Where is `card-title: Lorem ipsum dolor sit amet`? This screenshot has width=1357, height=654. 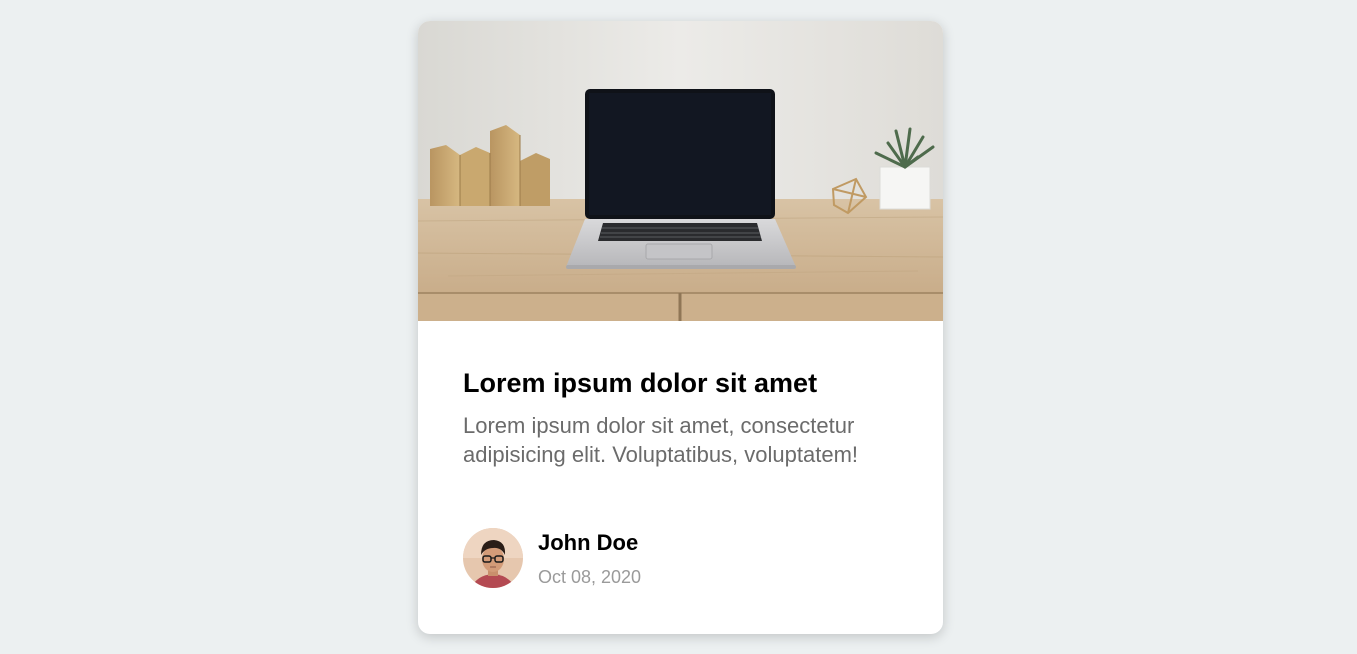 card-title: Lorem ipsum dolor sit amet is located at coordinates (640, 383).